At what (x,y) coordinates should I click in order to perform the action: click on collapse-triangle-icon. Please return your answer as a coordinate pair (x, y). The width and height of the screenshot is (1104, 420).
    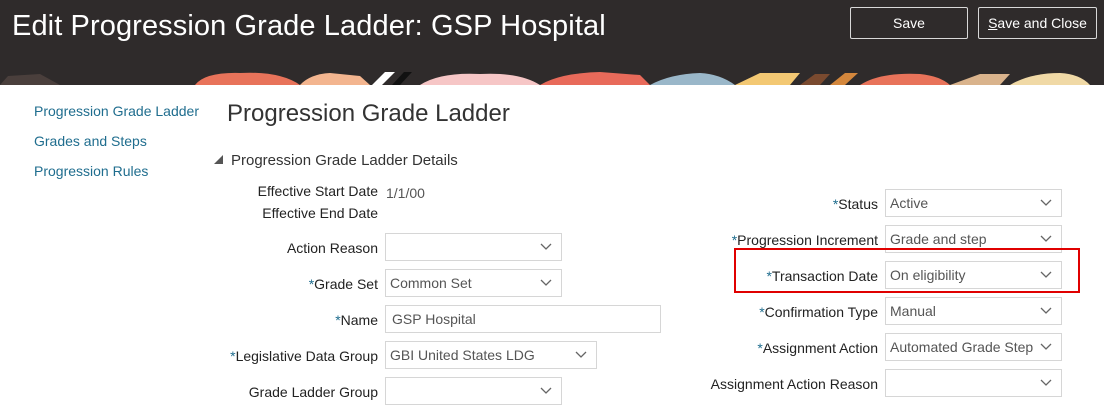
    Looking at the image, I should click on (218, 159).